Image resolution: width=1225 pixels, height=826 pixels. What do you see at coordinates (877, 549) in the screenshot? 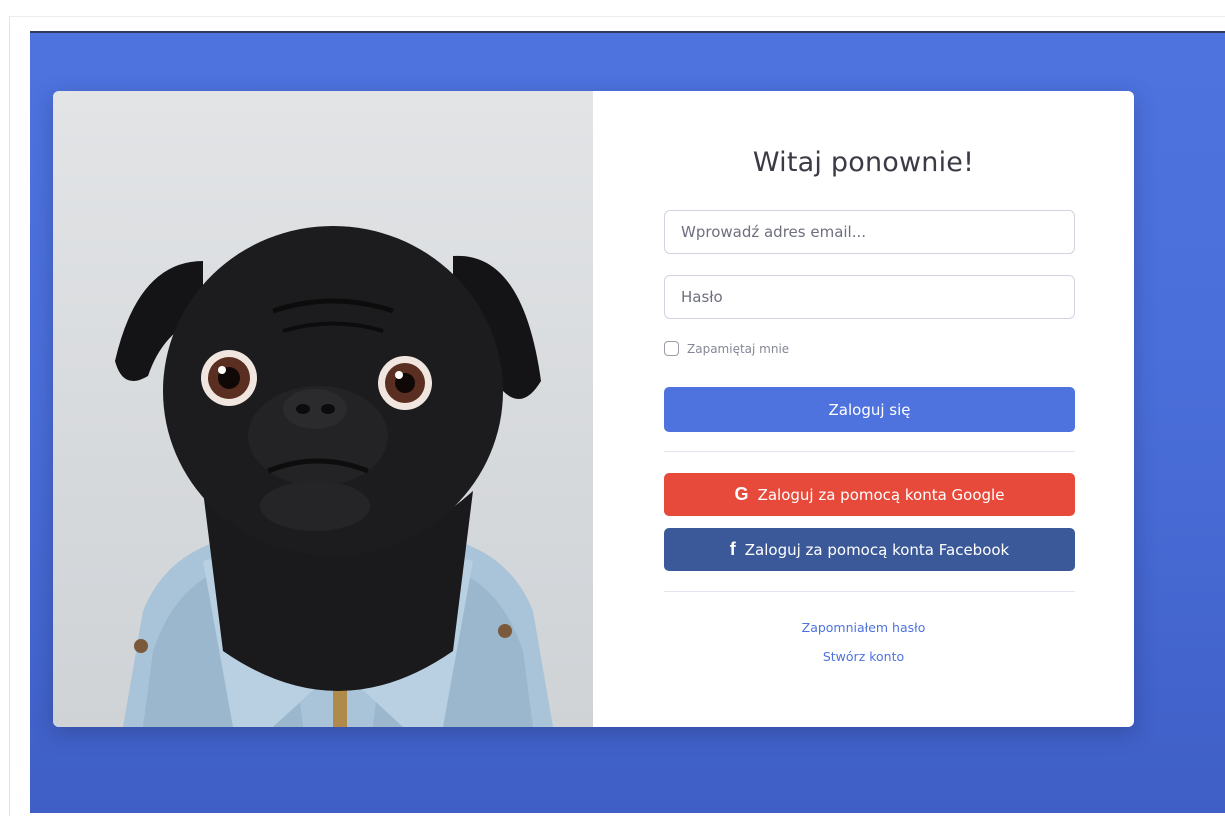
I see `facebook-login-label: Zaloguj za pomocą konta Facebook` at bounding box center [877, 549].